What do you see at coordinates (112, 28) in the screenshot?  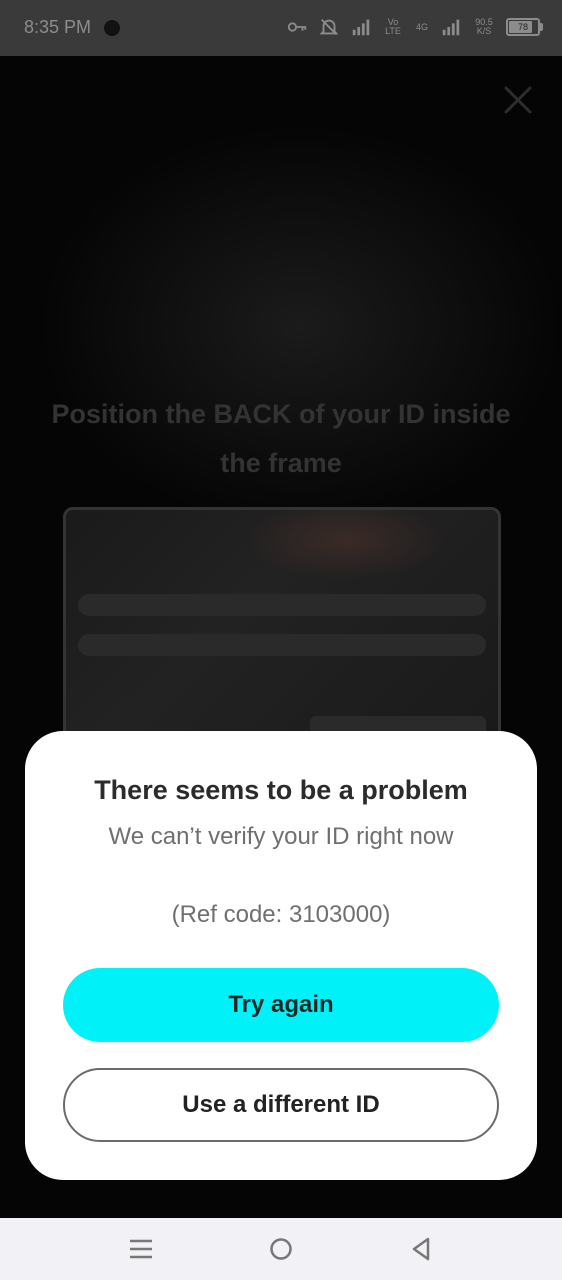 I see `notification-dot-icon` at bounding box center [112, 28].